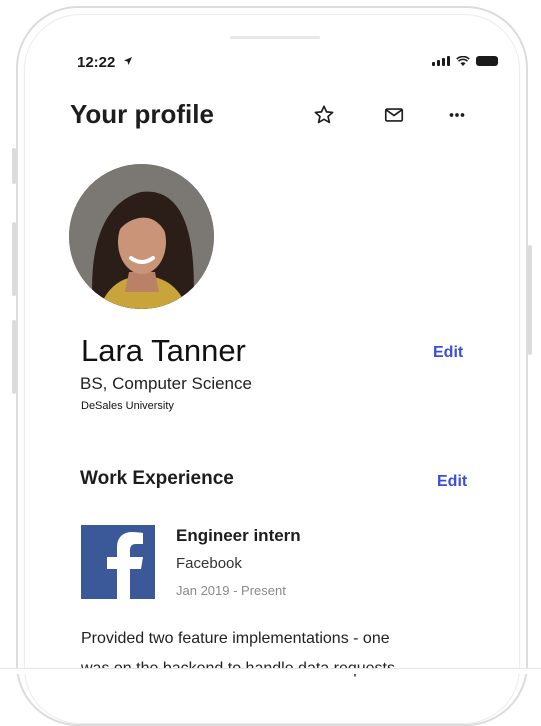 This screenshot has width=541, height=726. I want to click on more-icon, so click(457, 115).